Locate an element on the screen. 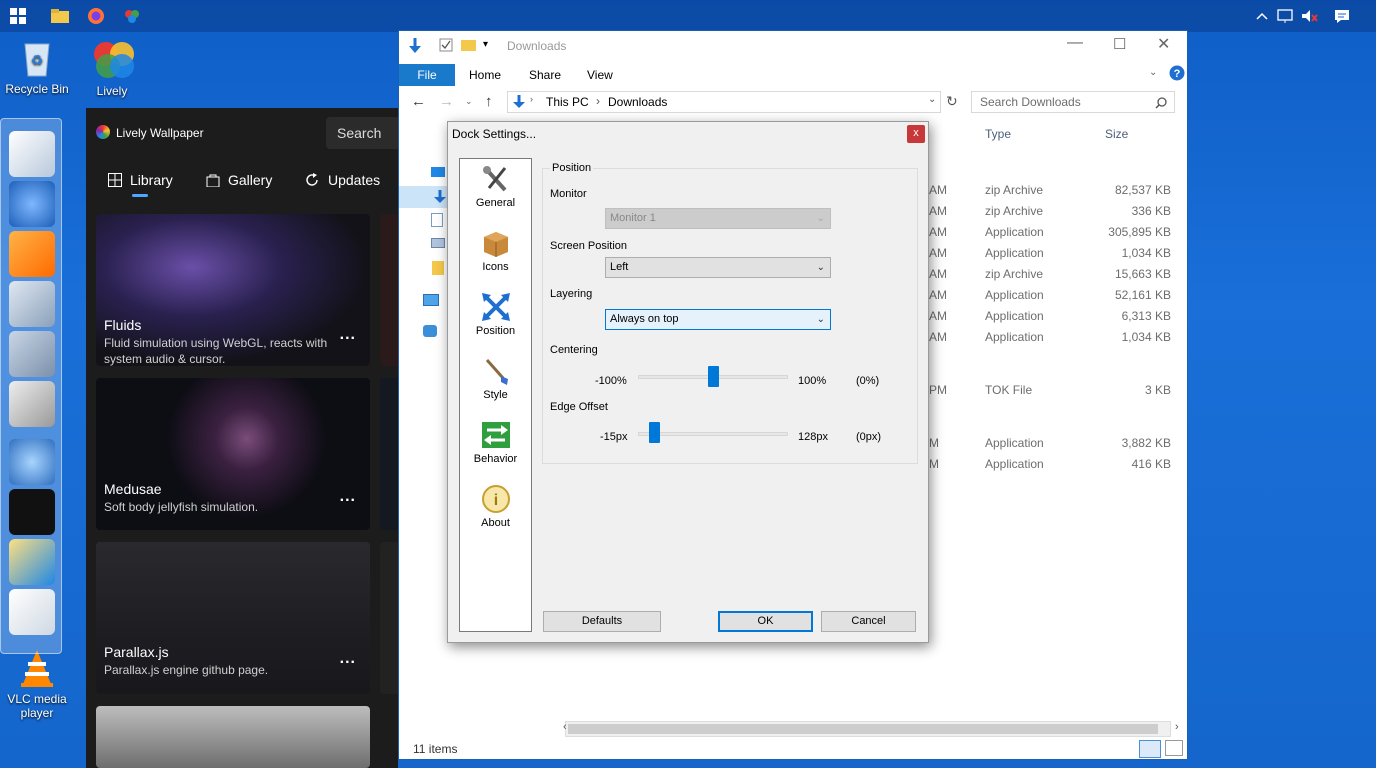  maximize-button: ☐ is located at coordinates (1119, 44).